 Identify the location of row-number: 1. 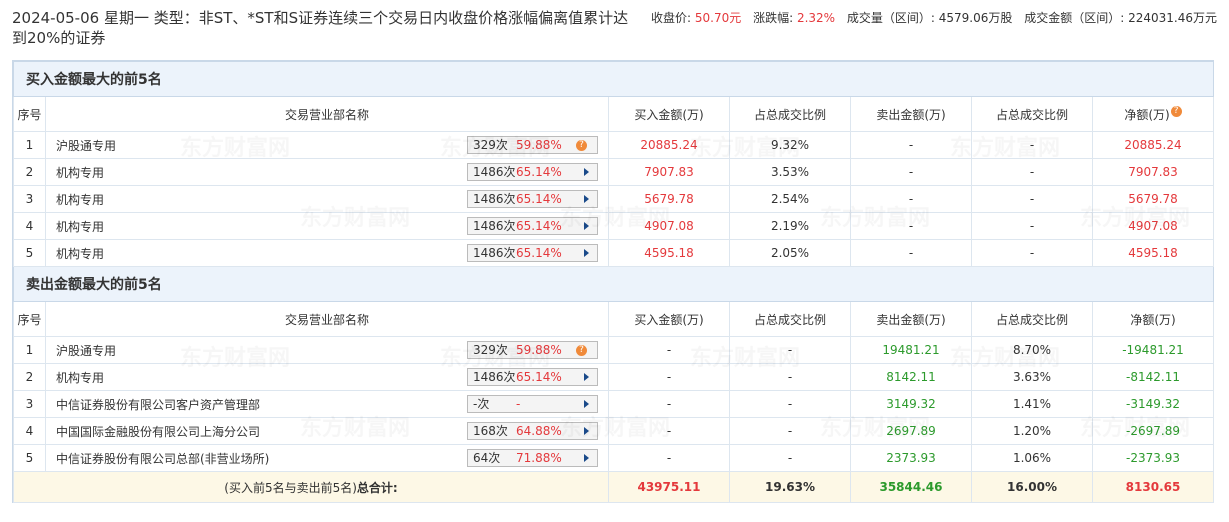
(29, 350).